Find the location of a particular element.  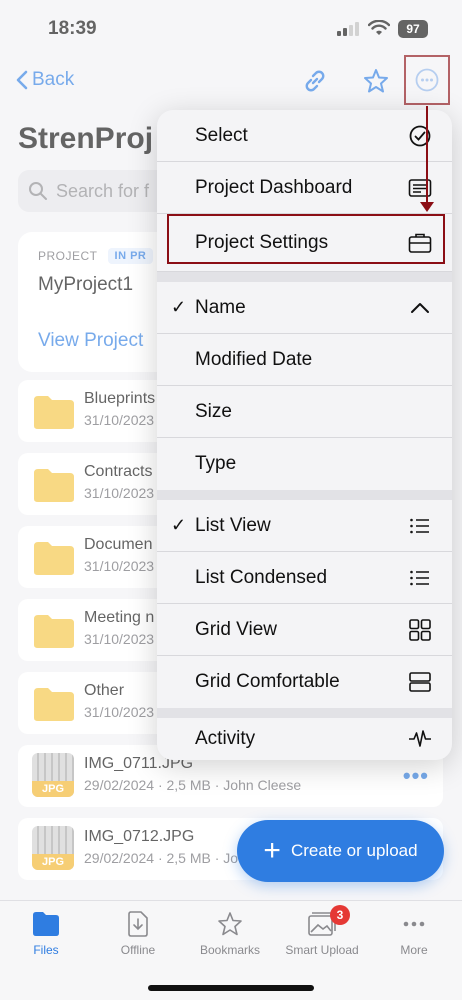

wifi-icon is located at coordinates (379, 27).